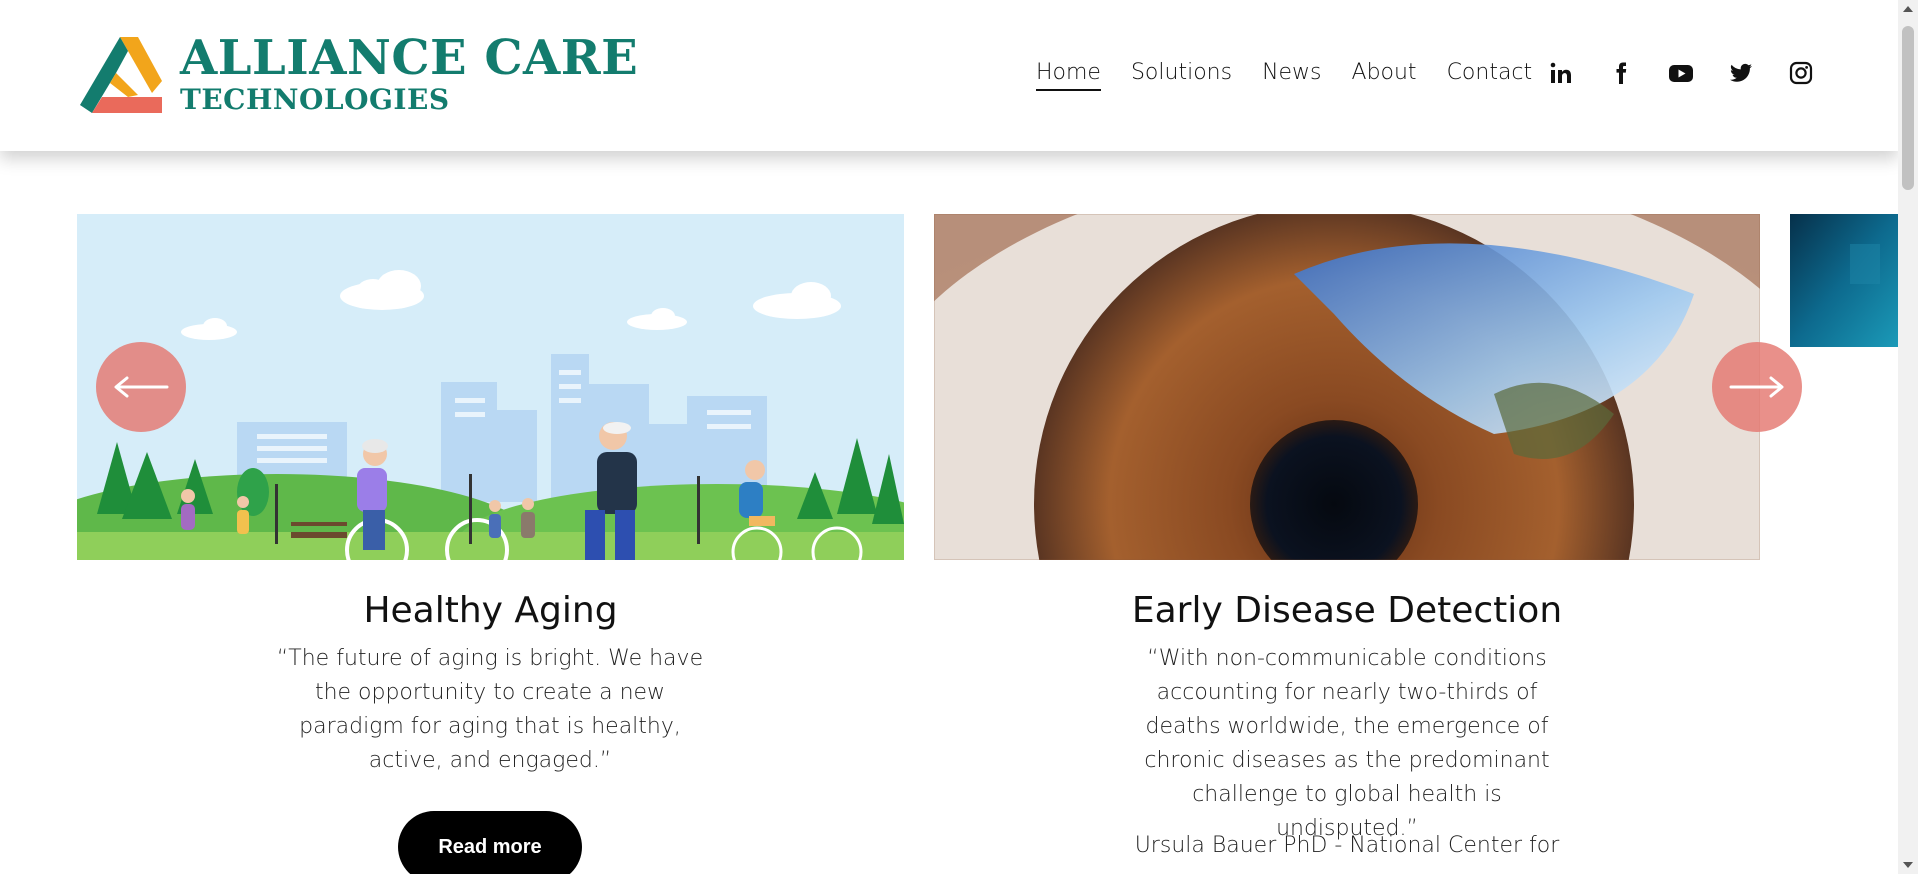 This screenshot has width=1918, height=874. What do you see at coordinates (1801, 73) in the screenshot?
I see `instagram-icon` at bounding box center [1801, 73].